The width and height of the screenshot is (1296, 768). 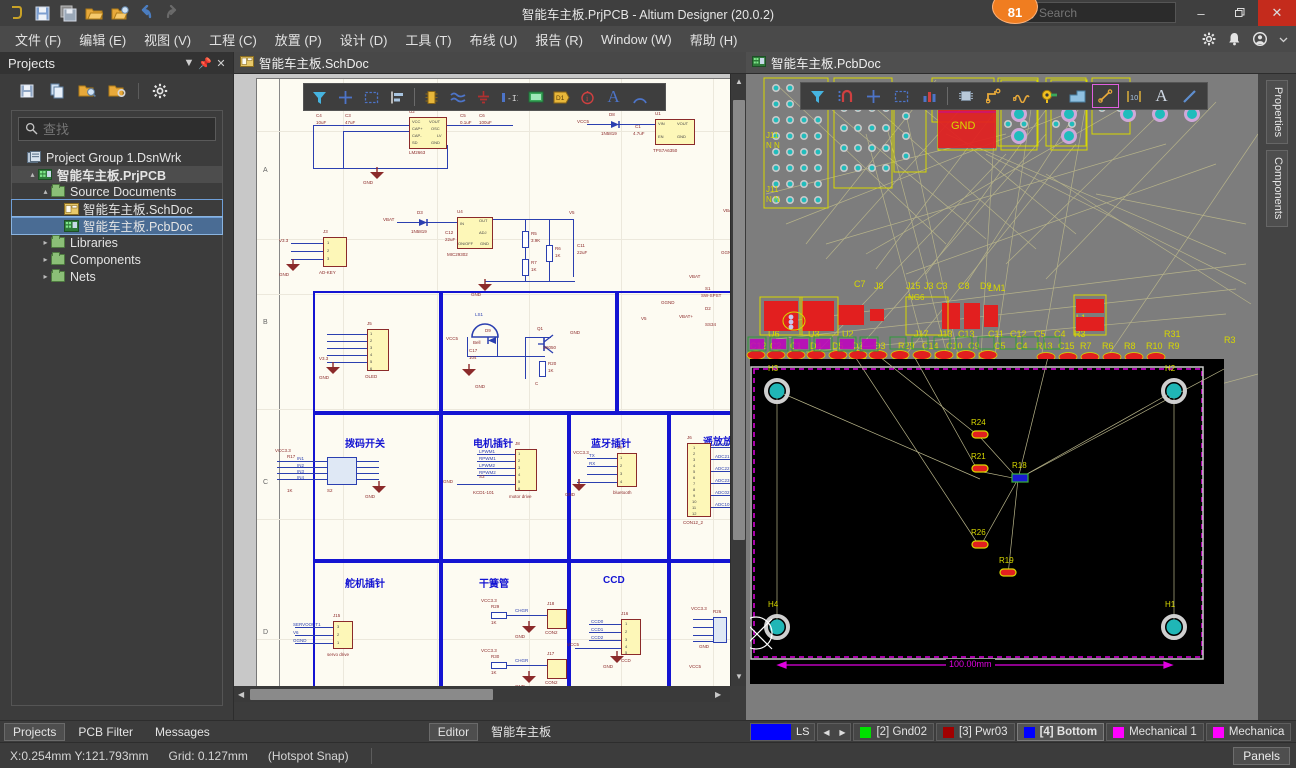 I want to click on bottom-tab-board: 智能车主板, so click(x=521, y=732).